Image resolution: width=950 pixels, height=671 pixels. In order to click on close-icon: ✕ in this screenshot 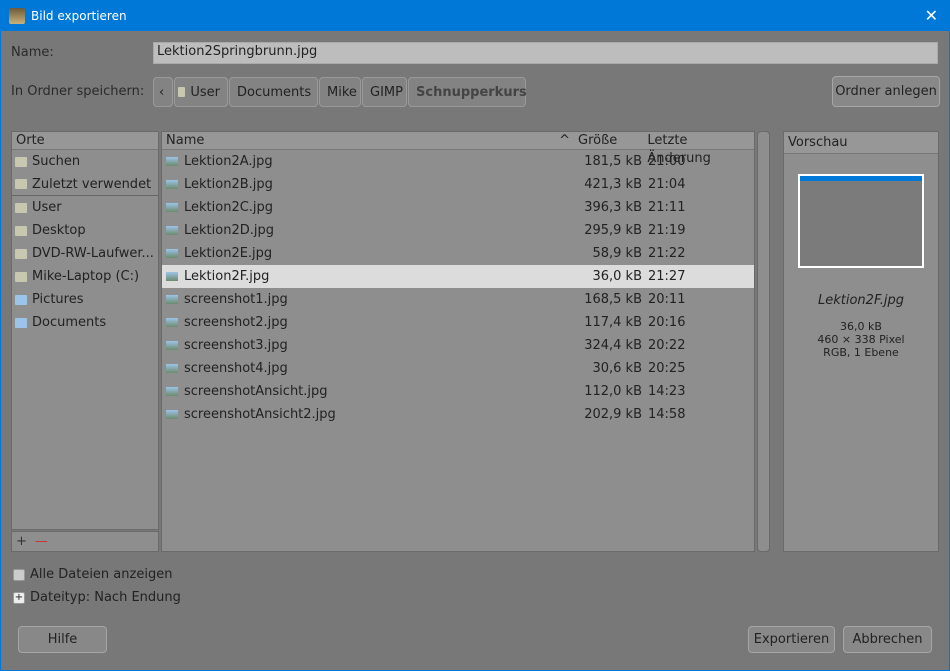, I will do `click(931, 15)`.